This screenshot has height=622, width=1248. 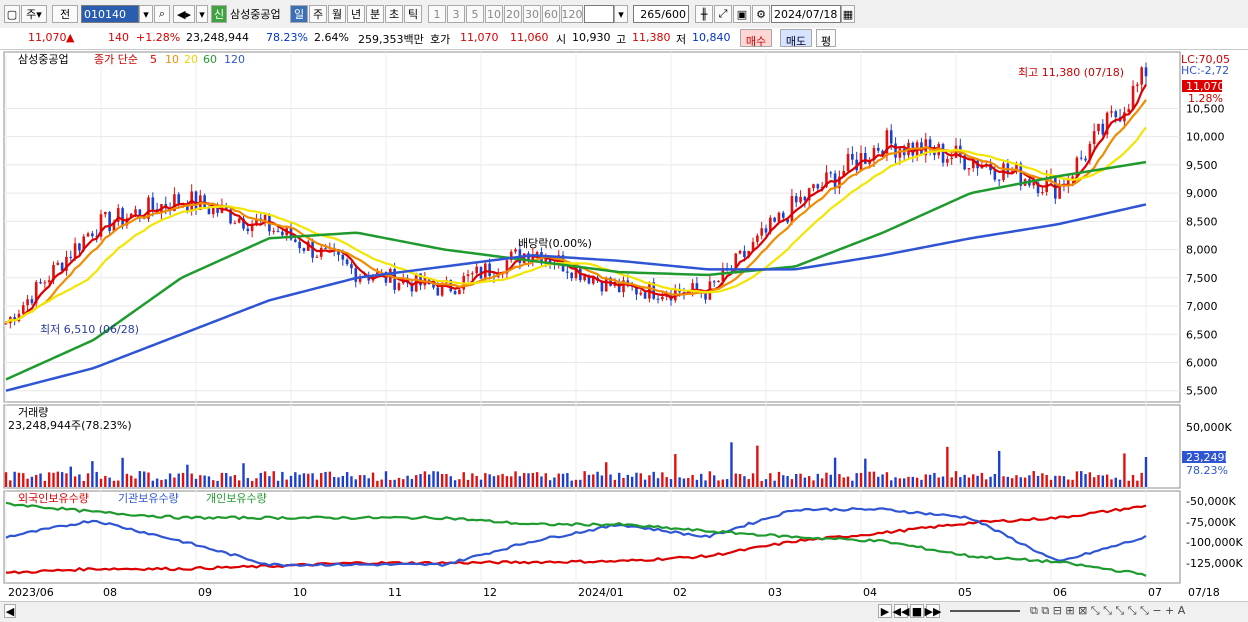 What do you see at coordinates (65, 14) in the screenshot?
I see `range-type-select: 전` at bounding box center [65, 14].